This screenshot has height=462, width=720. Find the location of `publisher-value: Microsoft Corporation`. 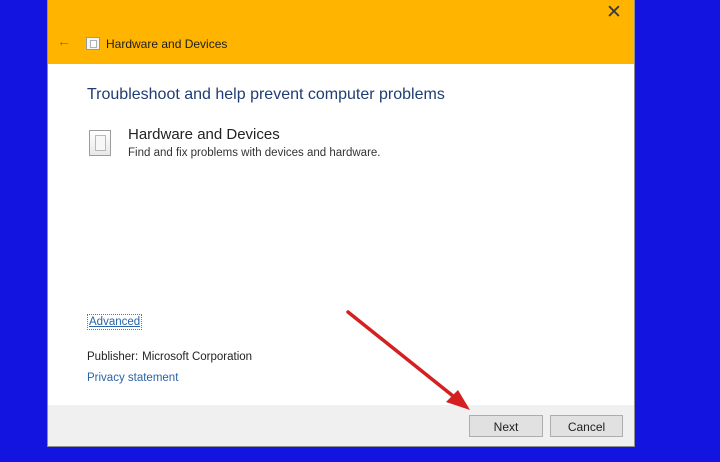

publisher-value: Microsoft Corporation is located at coordinates (197, 357).